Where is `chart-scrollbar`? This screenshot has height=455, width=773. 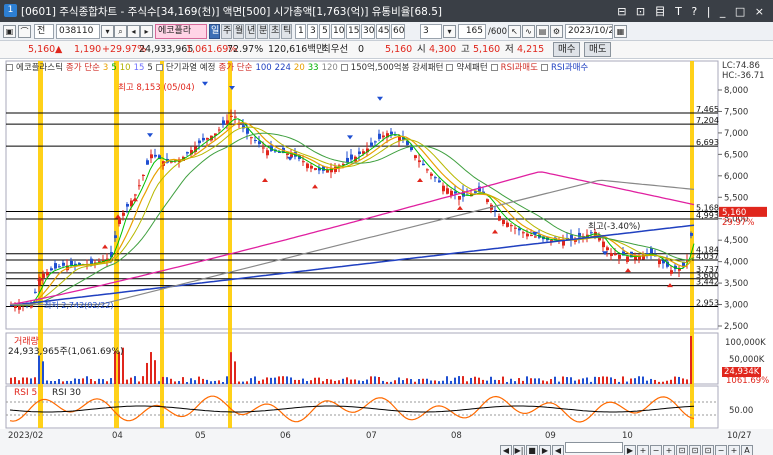
chart-scrollbar is located at coordinates (594, 447).